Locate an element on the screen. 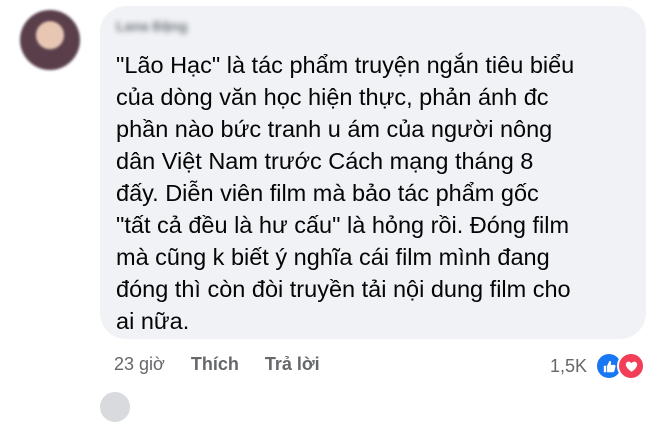 The image size is (665, 422). timestamp: 23 giờ is located at coordinates (139, 364).